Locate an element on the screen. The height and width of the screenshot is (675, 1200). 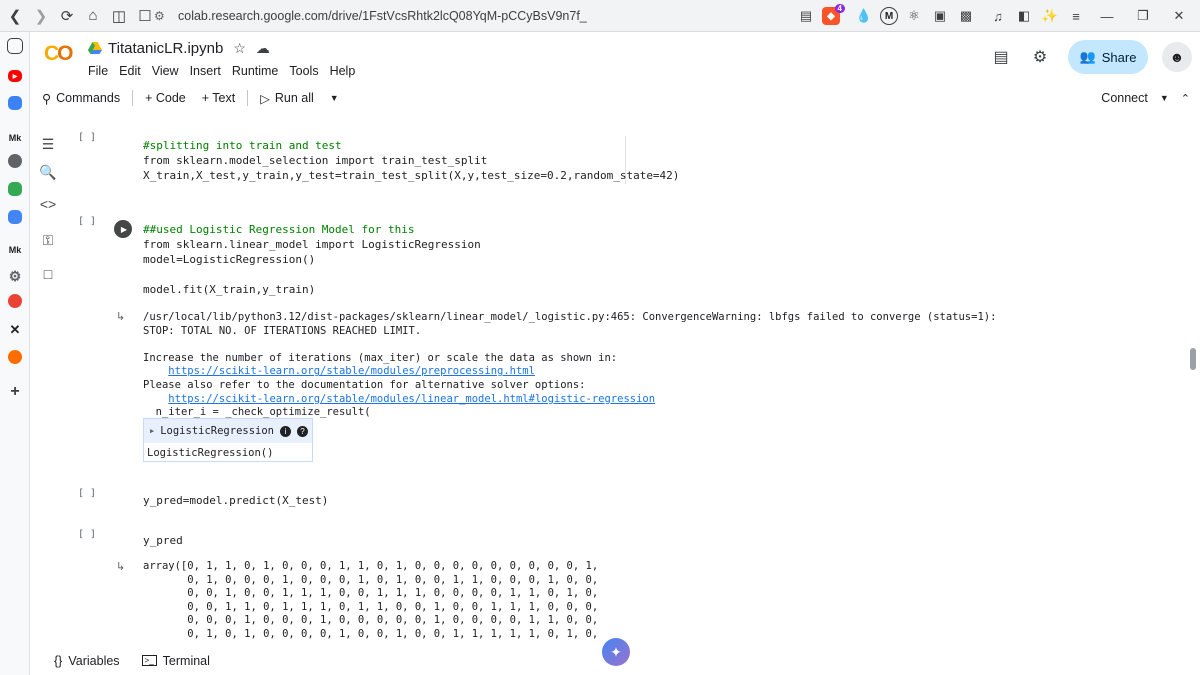
search-icon: ⚲ is located at coordinates (47, 98).